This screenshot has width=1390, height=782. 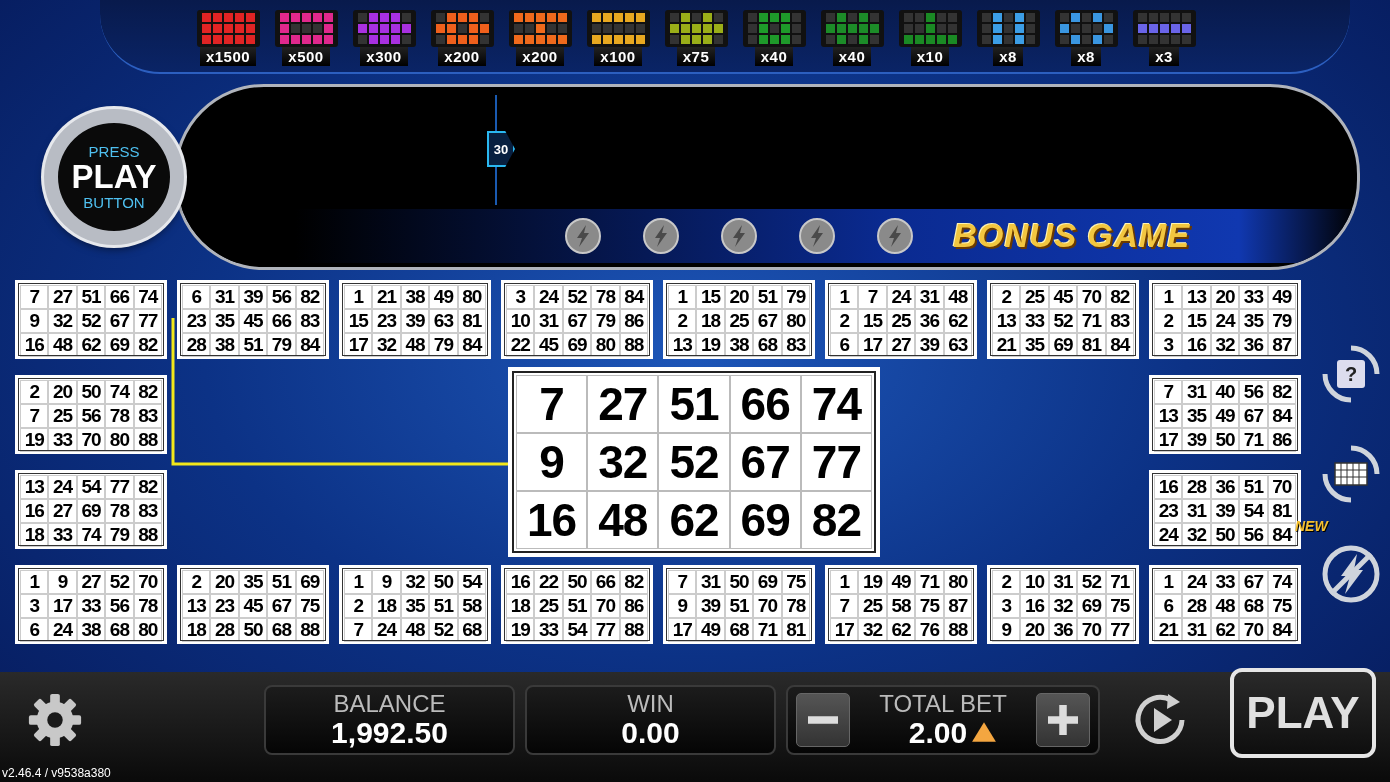 What do you see at coordinates (1008, 56) in the screenshot?
I see `multiplier-label: x8` at bounding box center [1008, 56].